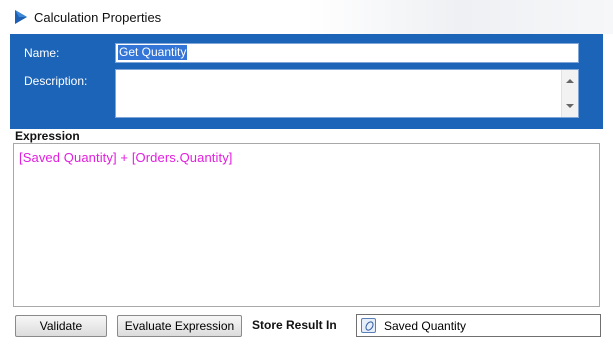  I want to click on blue-arrow-icon, so click(21, 17).